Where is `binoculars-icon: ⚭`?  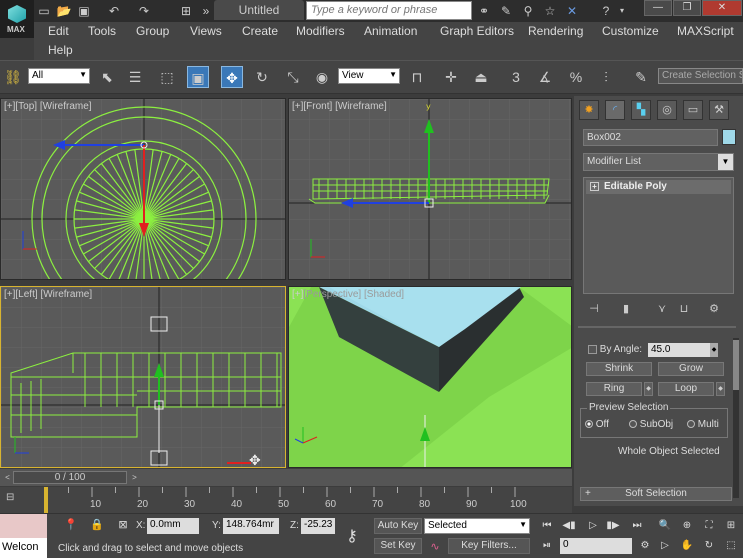 binoculars-icon: ⚭ is located at coordinates (484, 11).